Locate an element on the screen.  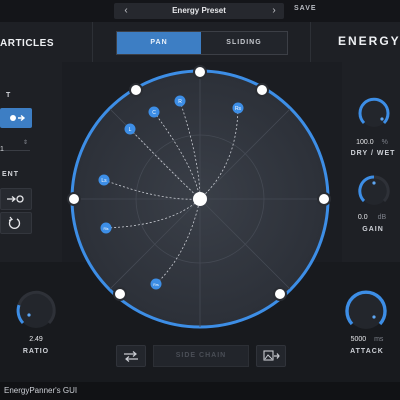
attack-label: ATTACK is located at coordinates (367, 351).